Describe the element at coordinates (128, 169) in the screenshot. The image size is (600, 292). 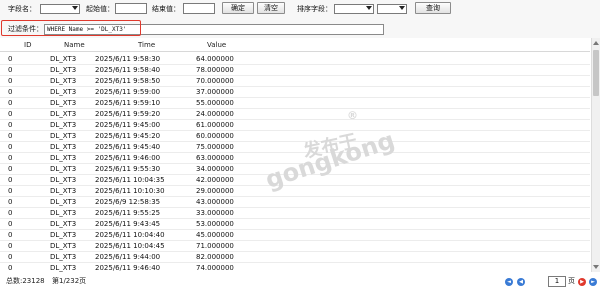
I see `cell-time: 2025/6/11 9:55:30` at that location.